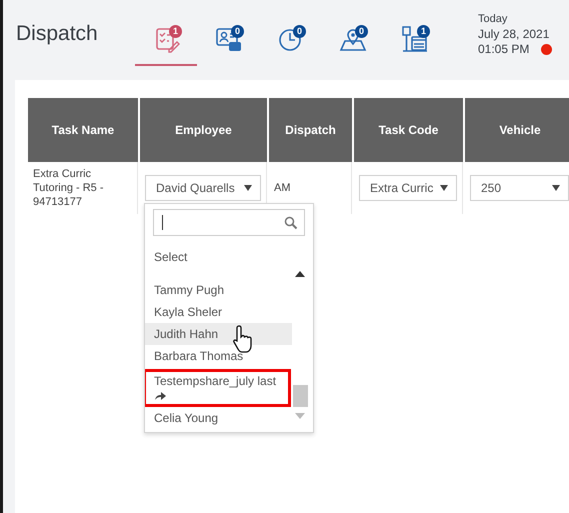 The height and width of the screenshot is (513, 569). Describe the element at coordinates (218, 290) in the screenshot. I see `dropdown-option: Tammy Pugh` at that location.